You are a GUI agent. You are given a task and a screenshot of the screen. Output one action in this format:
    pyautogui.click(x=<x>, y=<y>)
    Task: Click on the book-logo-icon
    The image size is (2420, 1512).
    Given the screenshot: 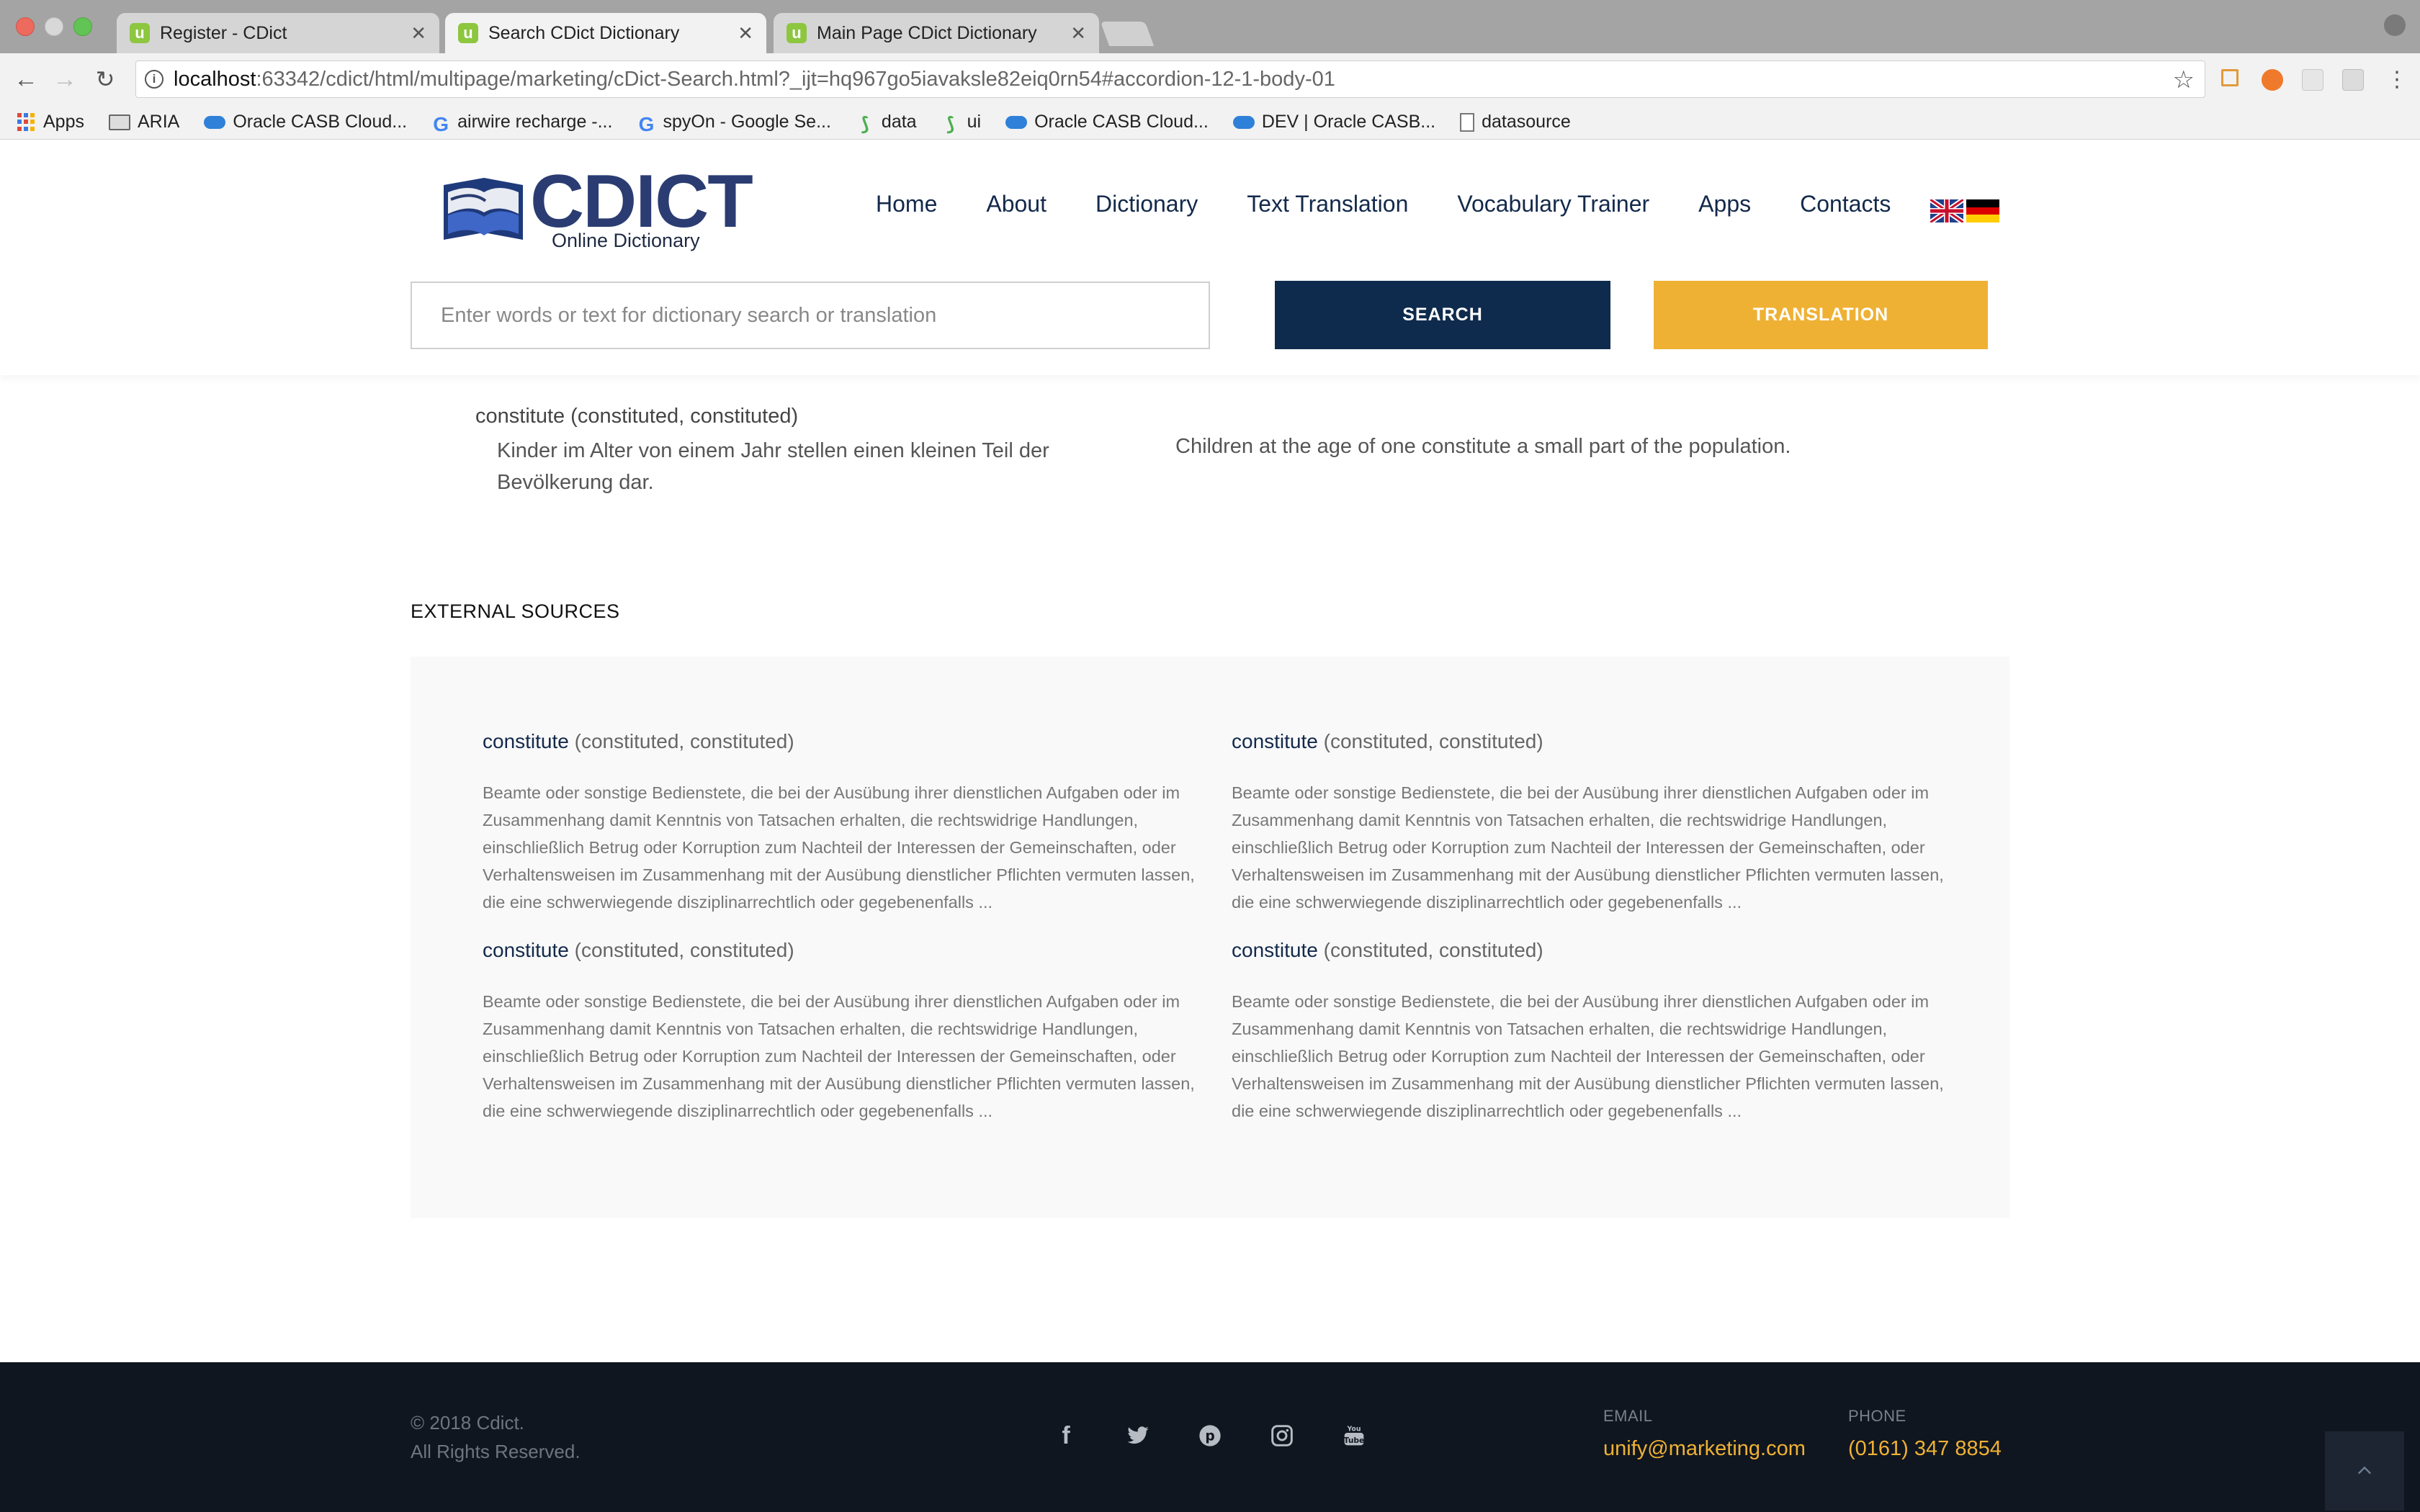 What is the action you would take?
    pyautogui.click(x=483, y=209)
    